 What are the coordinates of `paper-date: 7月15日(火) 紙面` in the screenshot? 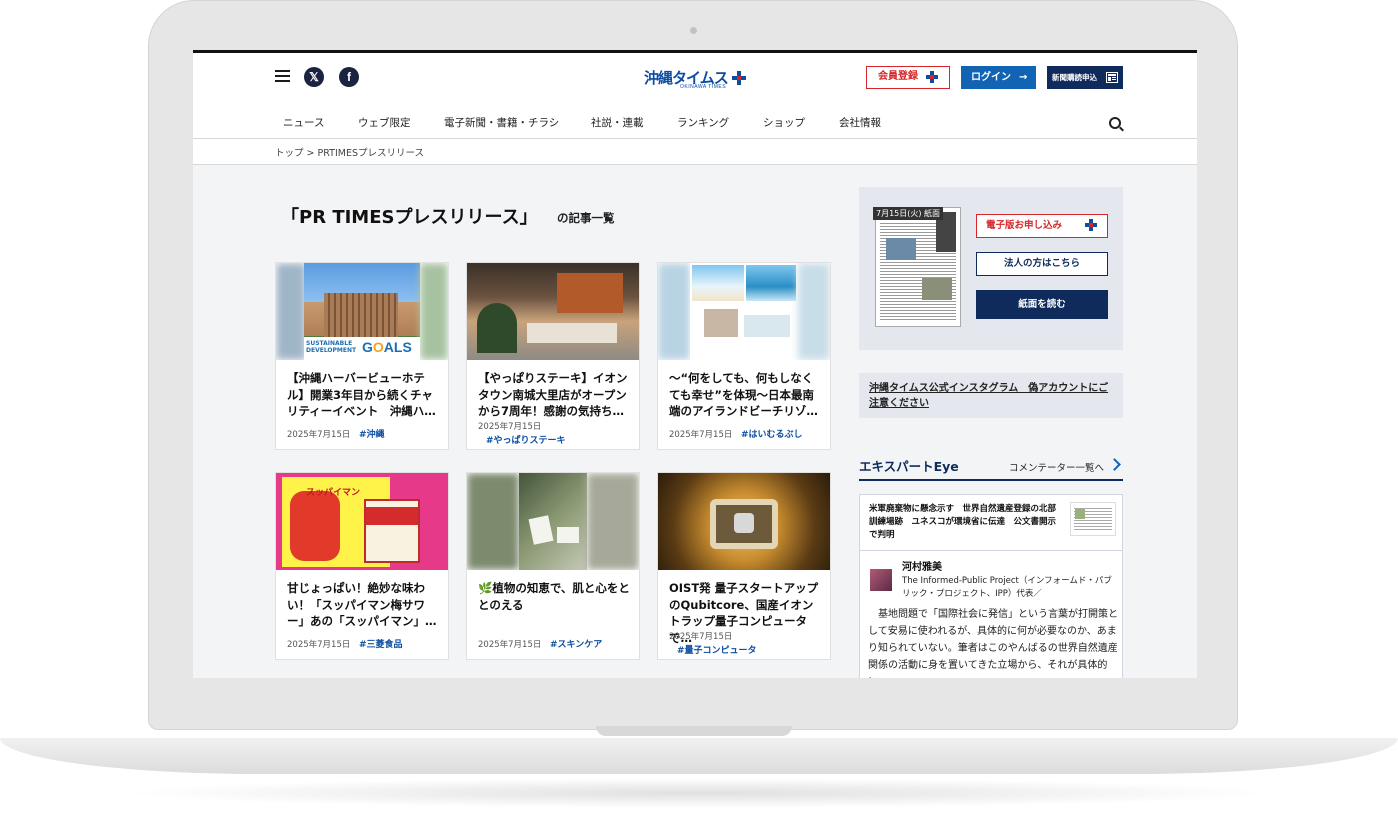 It's located at (908, 213).